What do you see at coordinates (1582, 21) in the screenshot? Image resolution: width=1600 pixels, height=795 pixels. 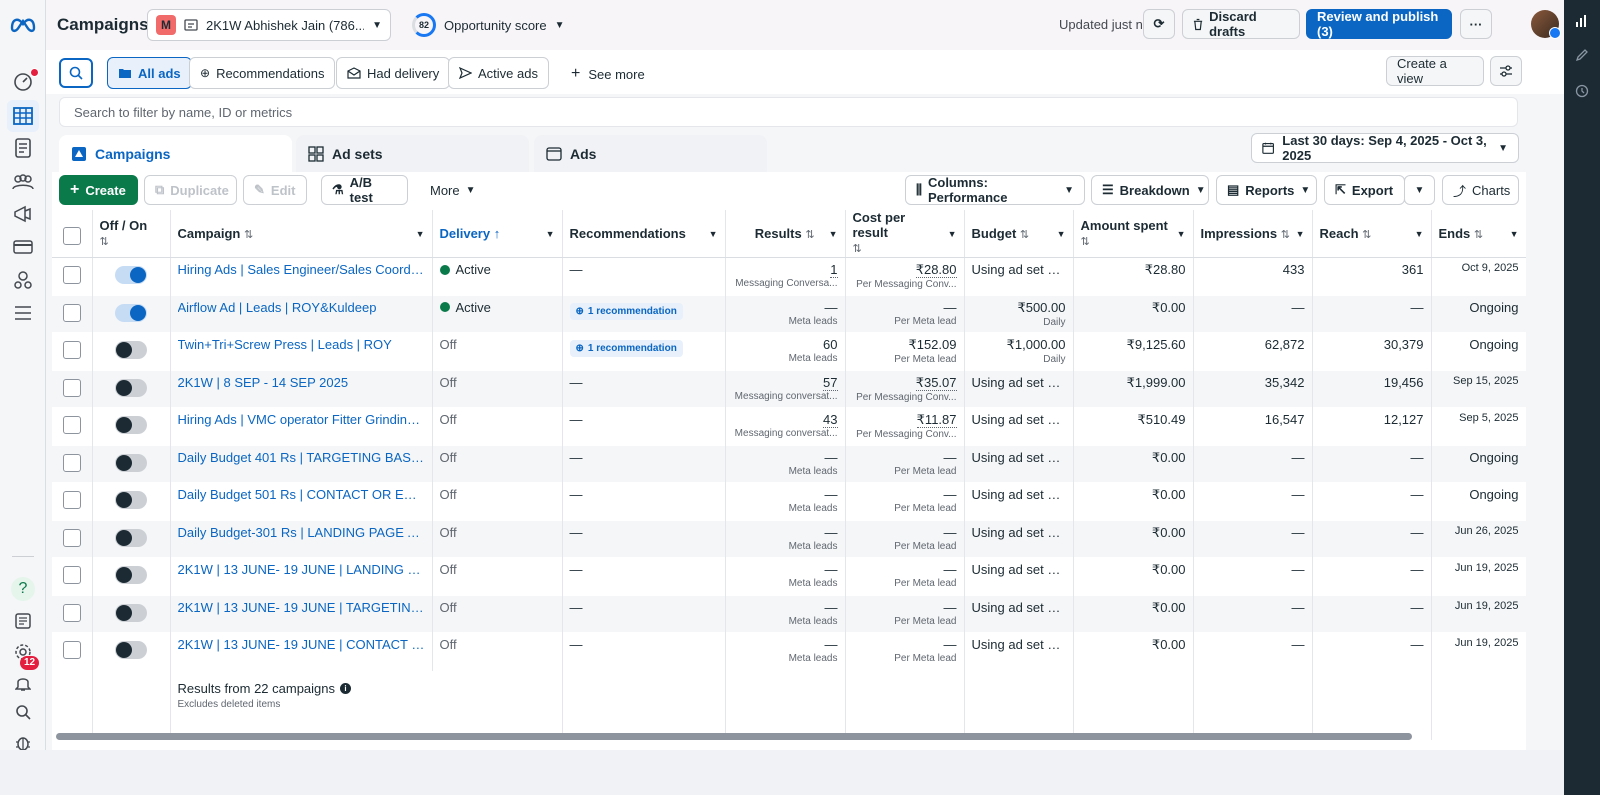 I see `bar-chart-icon` at bounding box center [1582, 21].